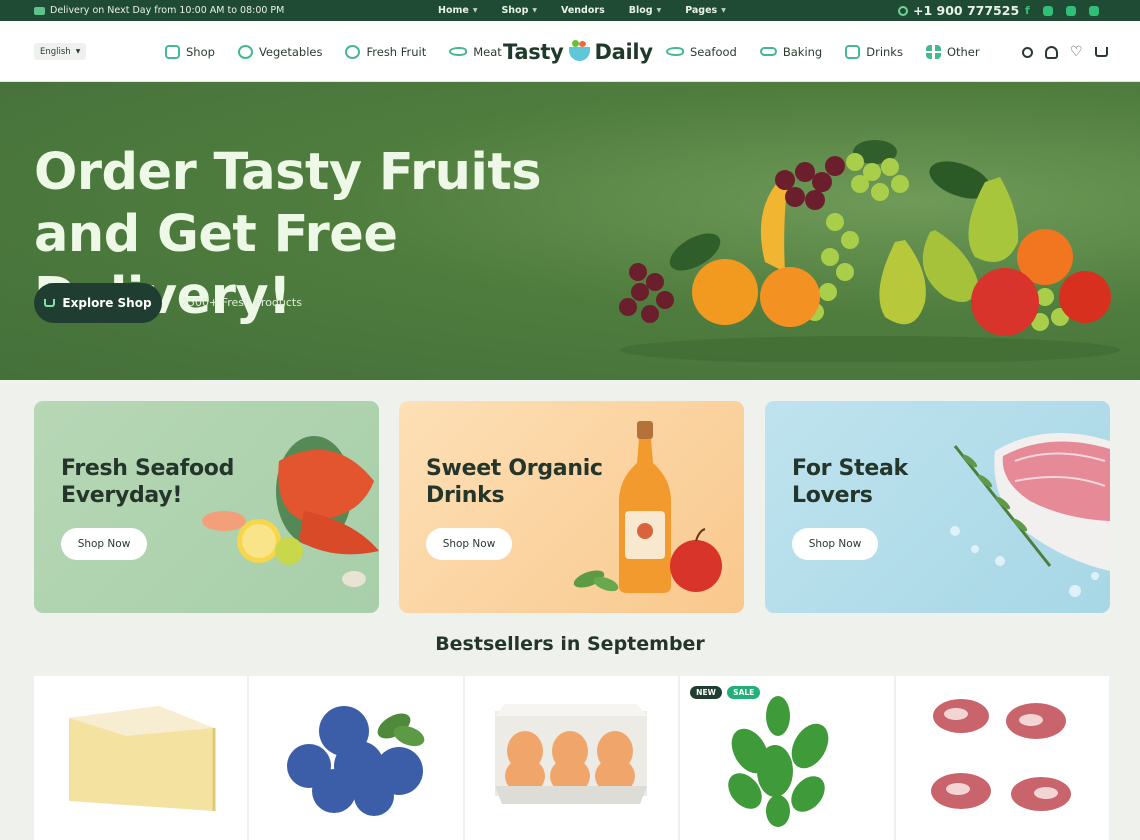 The width and height of the screenshot is (1140, 840). What do you see at coordinates (570, 644) in the screenshot?
I see `bestsellers-title: Bestsellers in September` at bounding box center [570, 644].